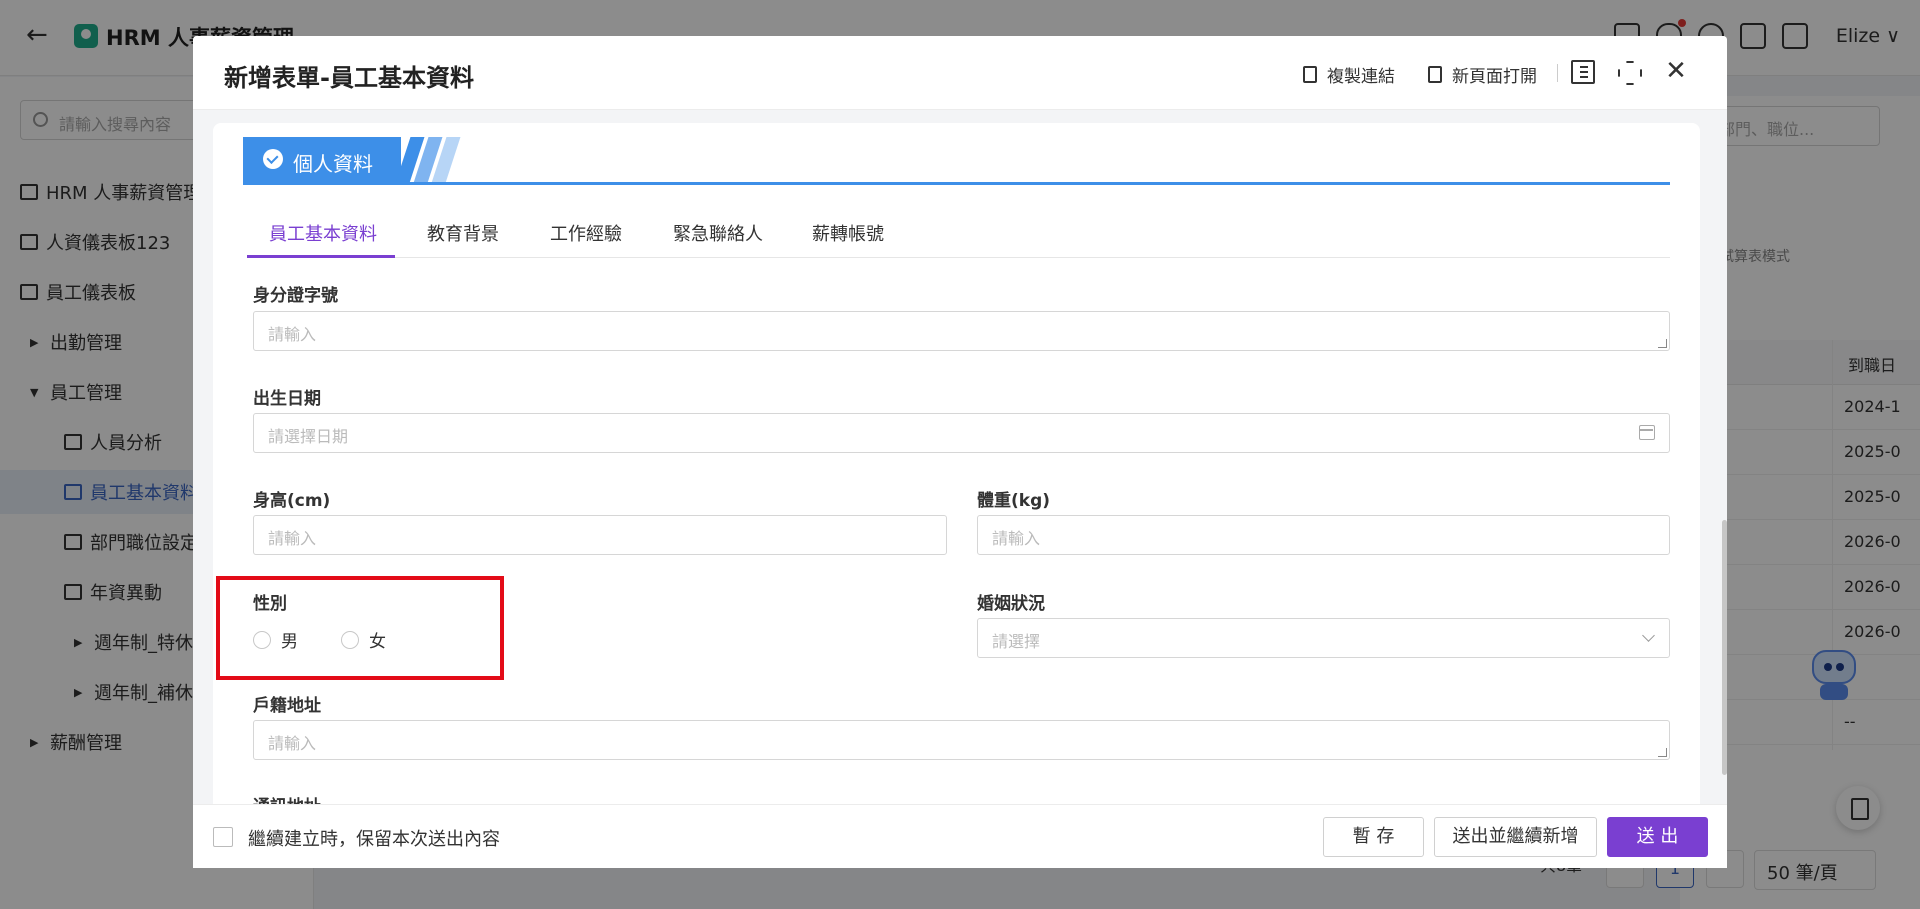 The image size is (1920, 909). Describe the element at coordinates (295, 296) in the screenshot. I see `id-number-label: 身分證字號` at that location.